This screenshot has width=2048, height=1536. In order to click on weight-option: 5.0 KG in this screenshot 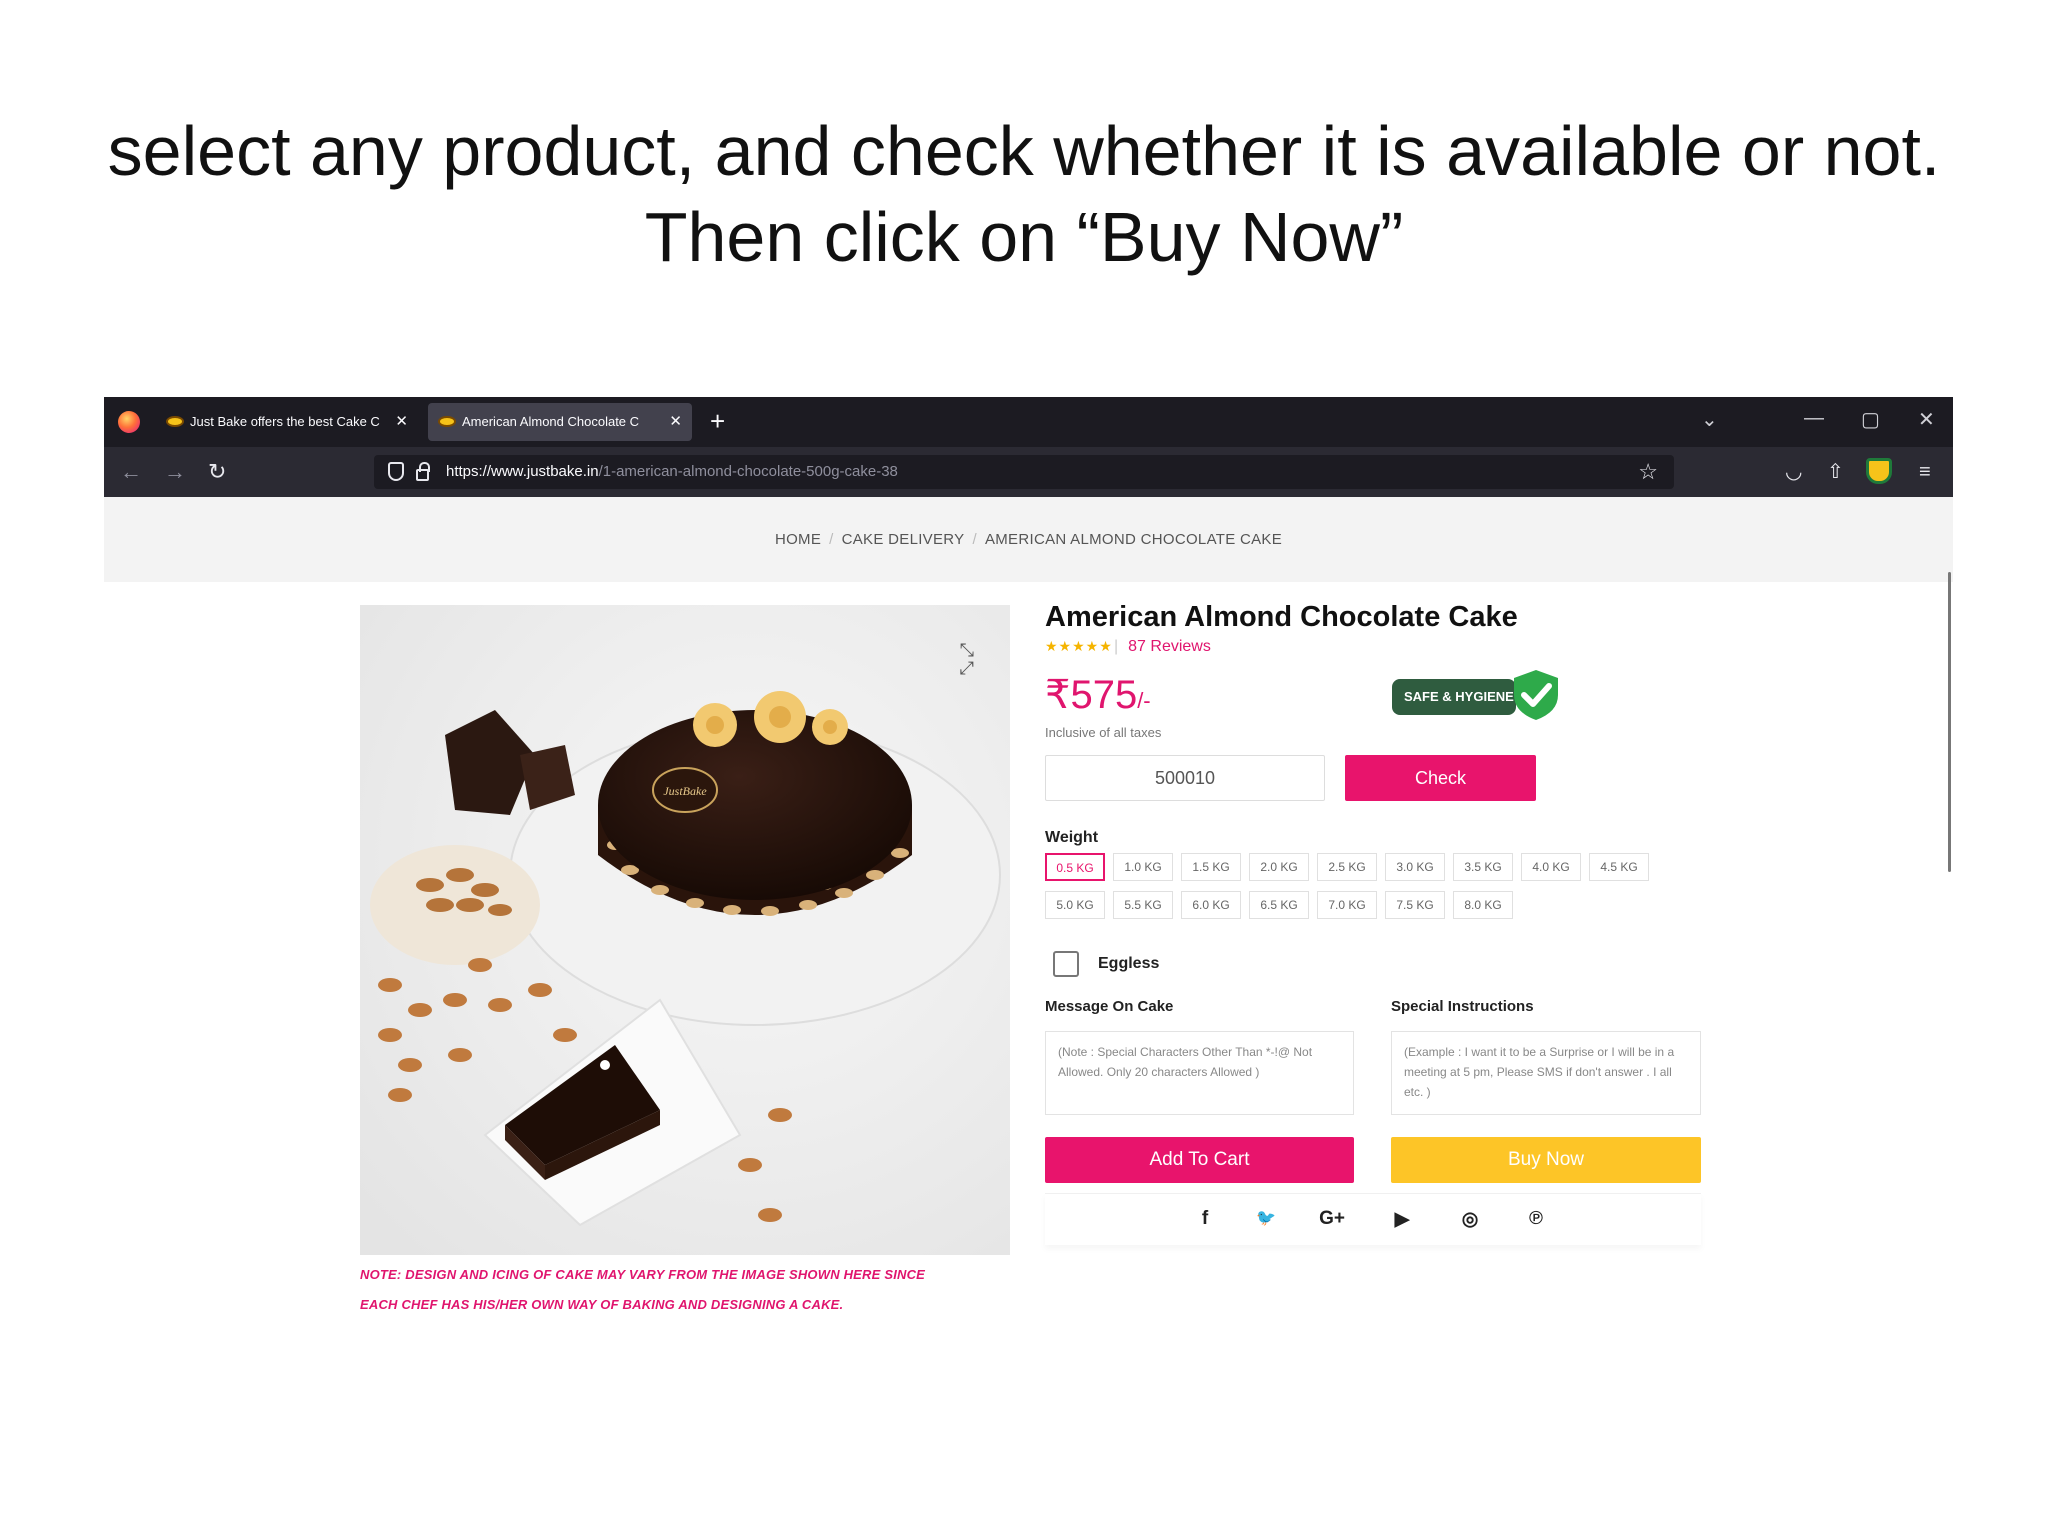, I will do `click(1075, 905)`.